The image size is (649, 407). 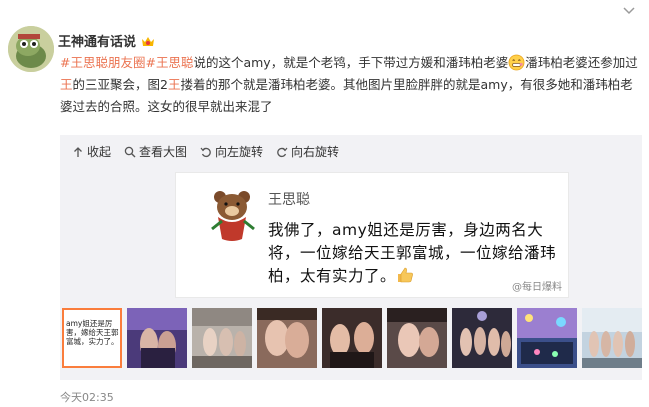 What do you see at coordinates (97, 40) in the screenshot?
I see `username-link: 王神通有话说` at bounding box center [97, 40].